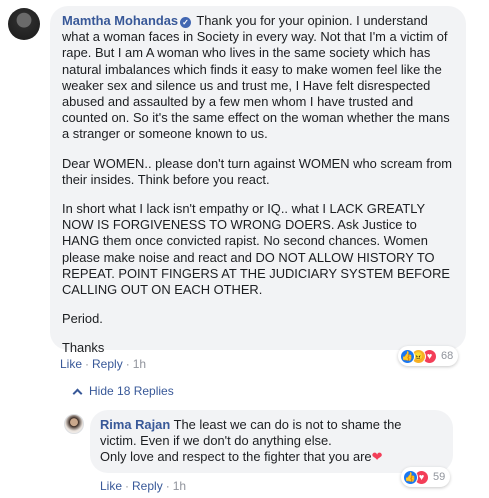  I want to click on comment-paragraph-5: Thanks, so click(83, 348).